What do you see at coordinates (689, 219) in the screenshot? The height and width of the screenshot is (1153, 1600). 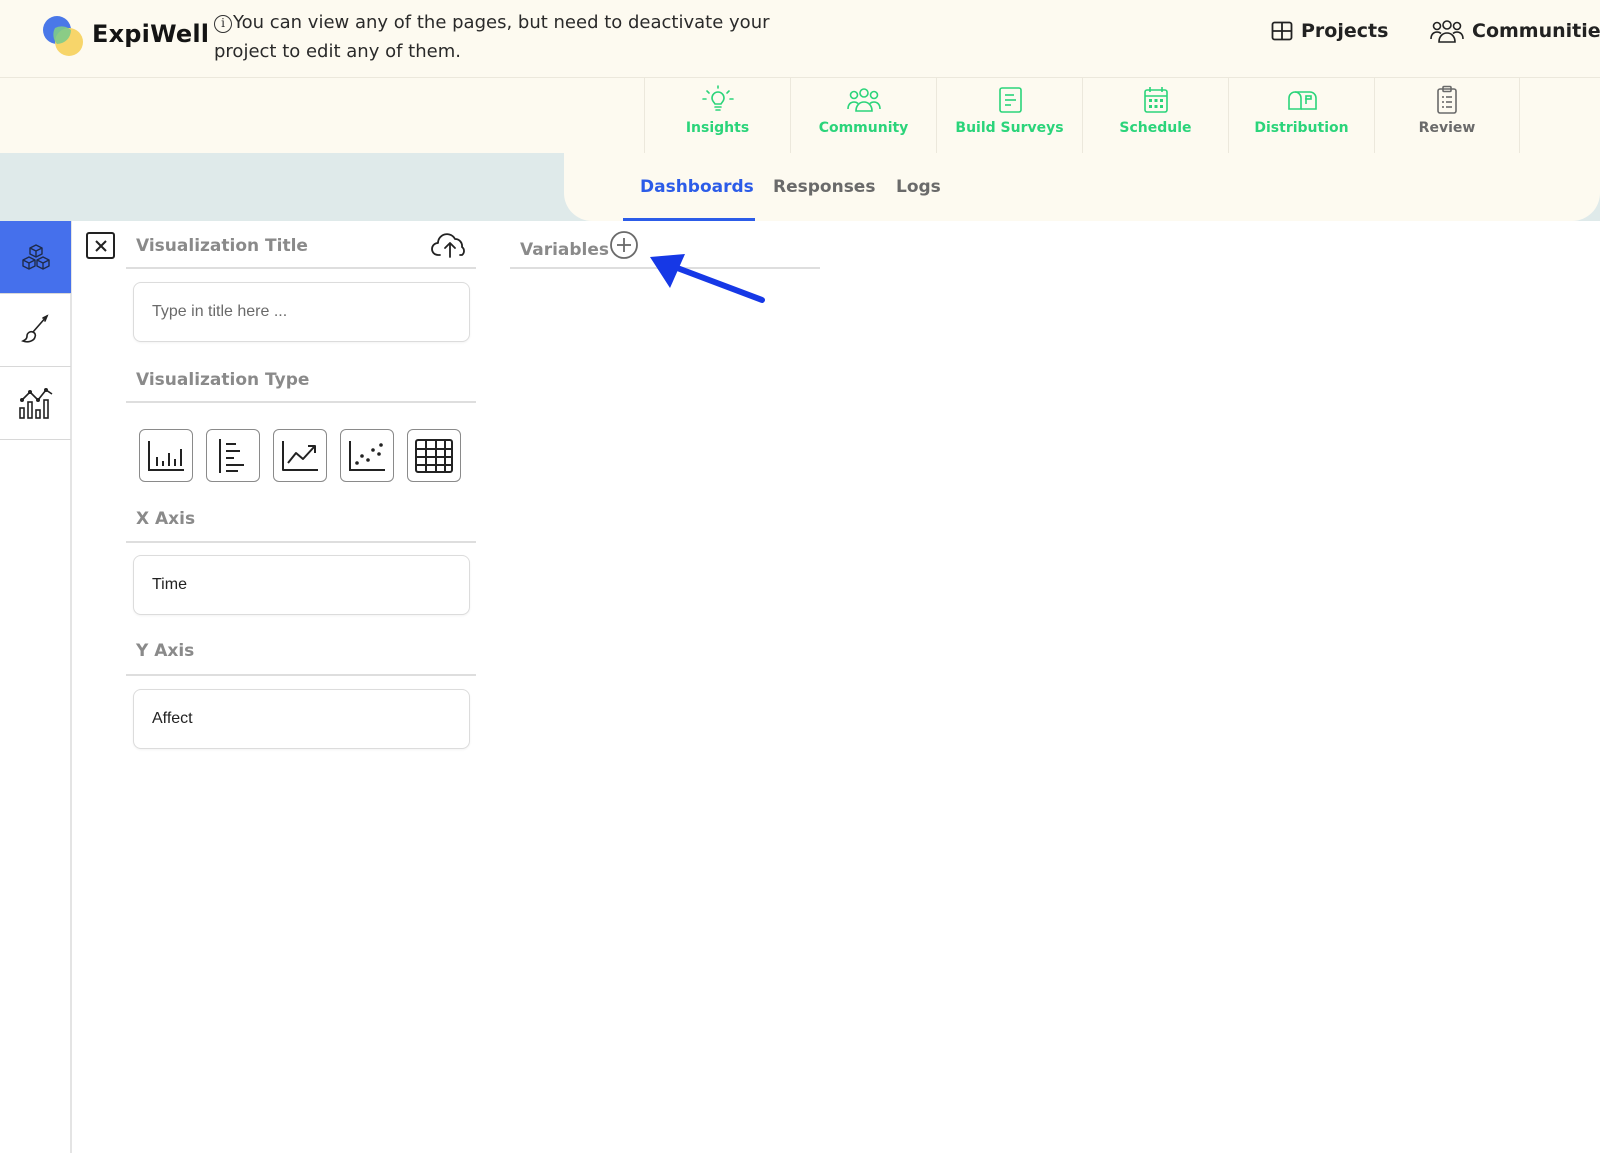 I see `active-tab-indicator` at bounding box center [689, 219].